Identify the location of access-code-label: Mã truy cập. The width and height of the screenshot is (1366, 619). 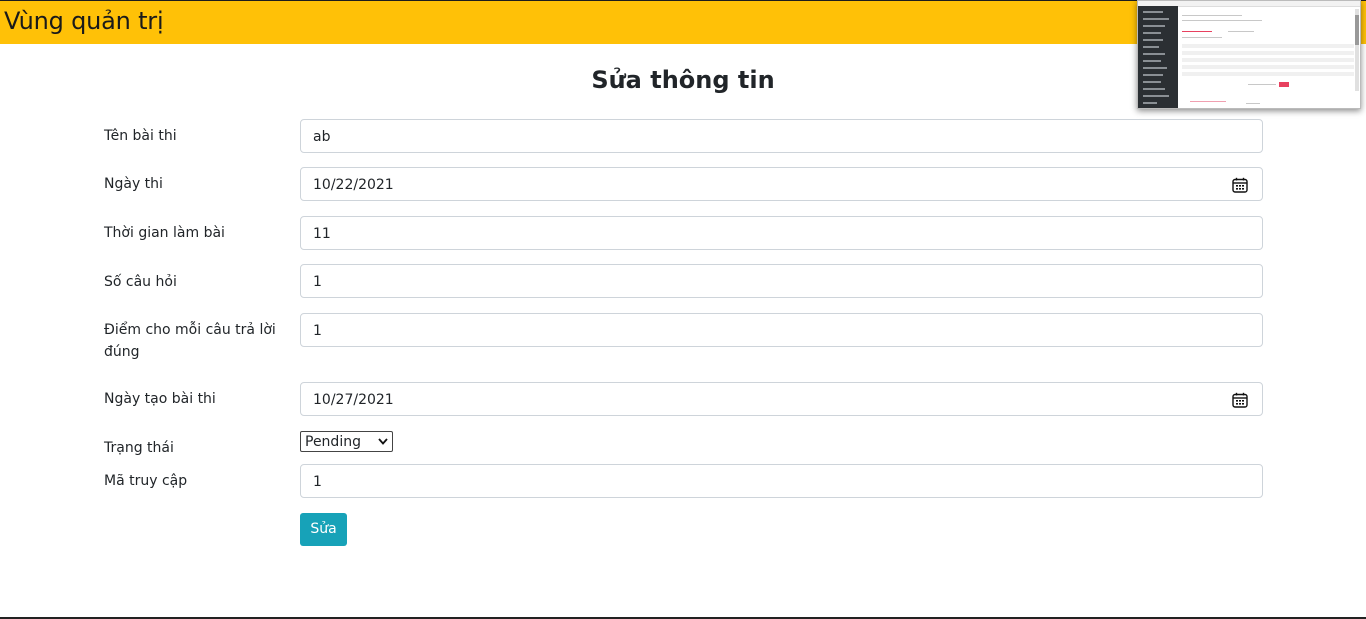
(146, 481).